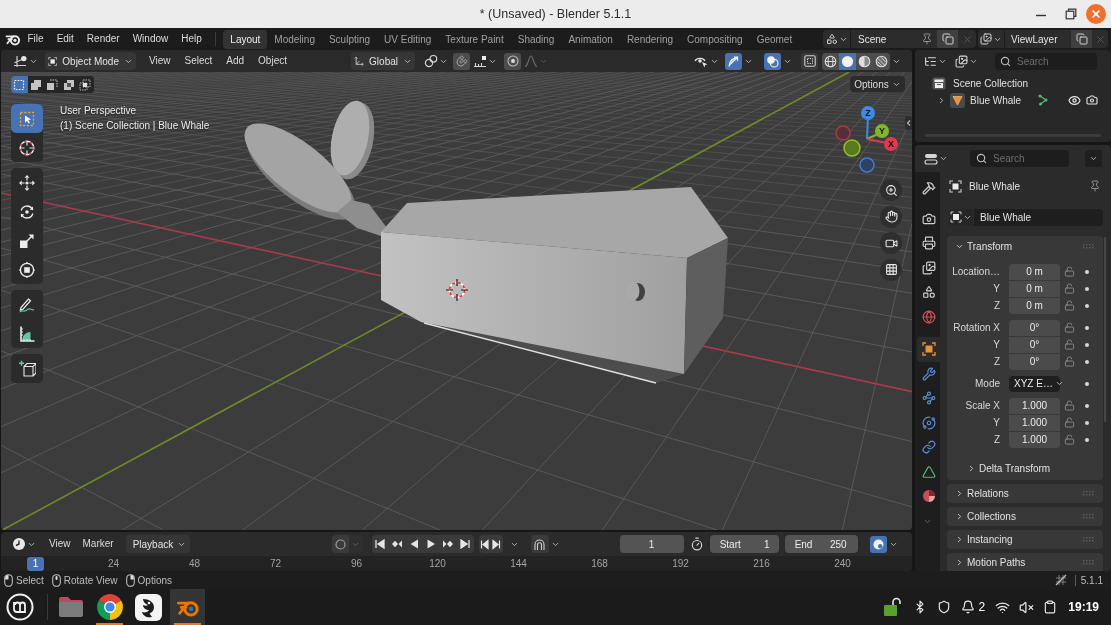 The height and width of the screenshot is (625, 1111). Describe the element at coordinates (340, 544) in the screenshot. I see `auto-keying-button` at that location.